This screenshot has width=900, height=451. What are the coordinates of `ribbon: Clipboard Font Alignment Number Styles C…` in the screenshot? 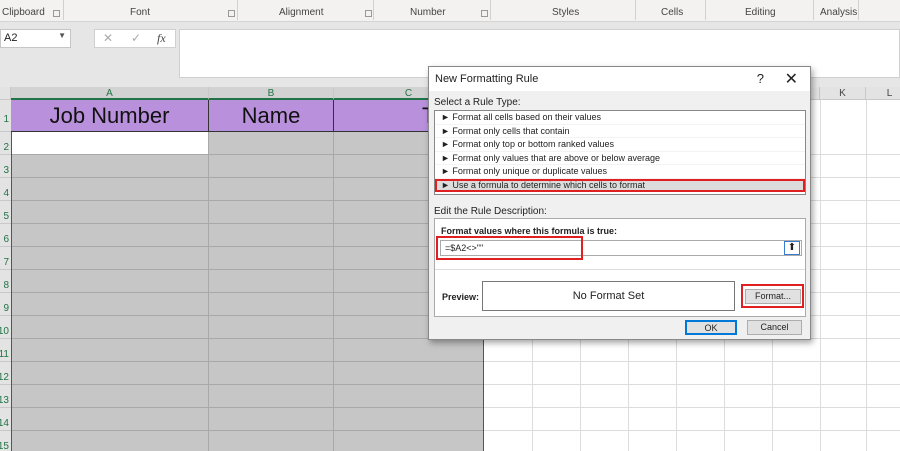 It's located at (450, 11).